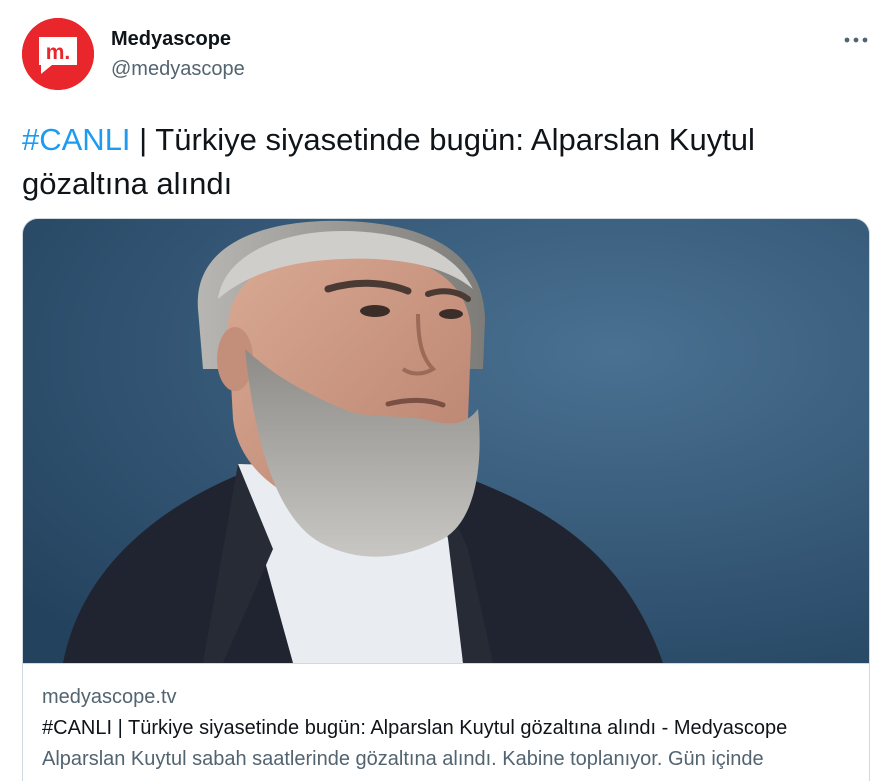  What do you see at coordinates (109, 697) in the screenshot?
I see `card-domain: medyascope.tv` at bounding box center [109, 697].